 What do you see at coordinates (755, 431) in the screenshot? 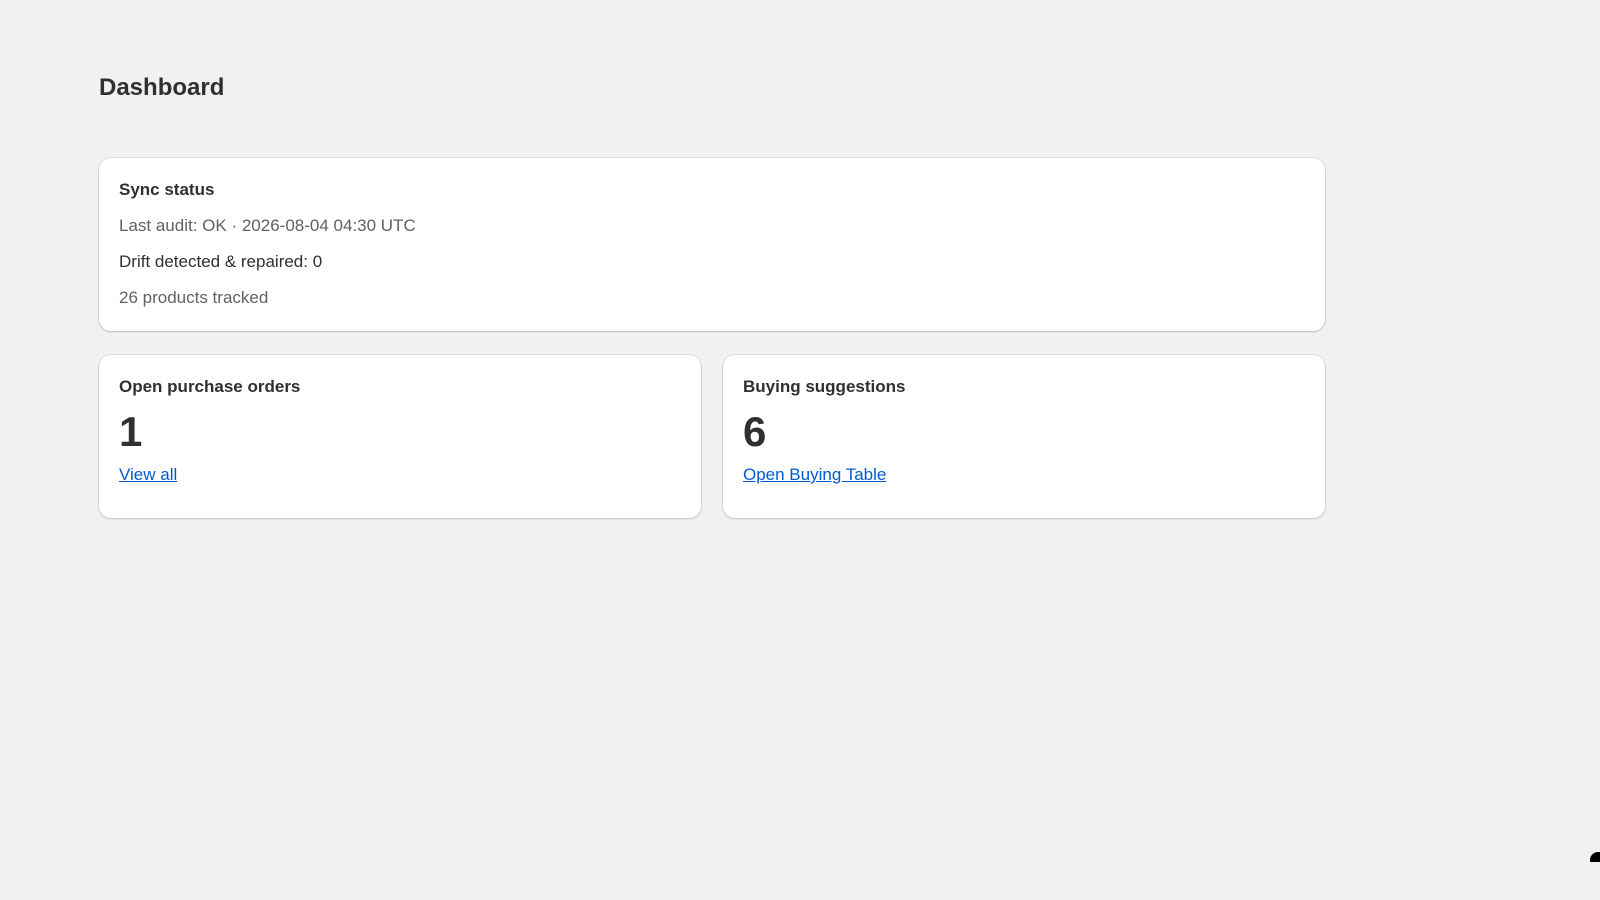
I see `buying-suggestions-count: 6` at bounding box center [755, 431].